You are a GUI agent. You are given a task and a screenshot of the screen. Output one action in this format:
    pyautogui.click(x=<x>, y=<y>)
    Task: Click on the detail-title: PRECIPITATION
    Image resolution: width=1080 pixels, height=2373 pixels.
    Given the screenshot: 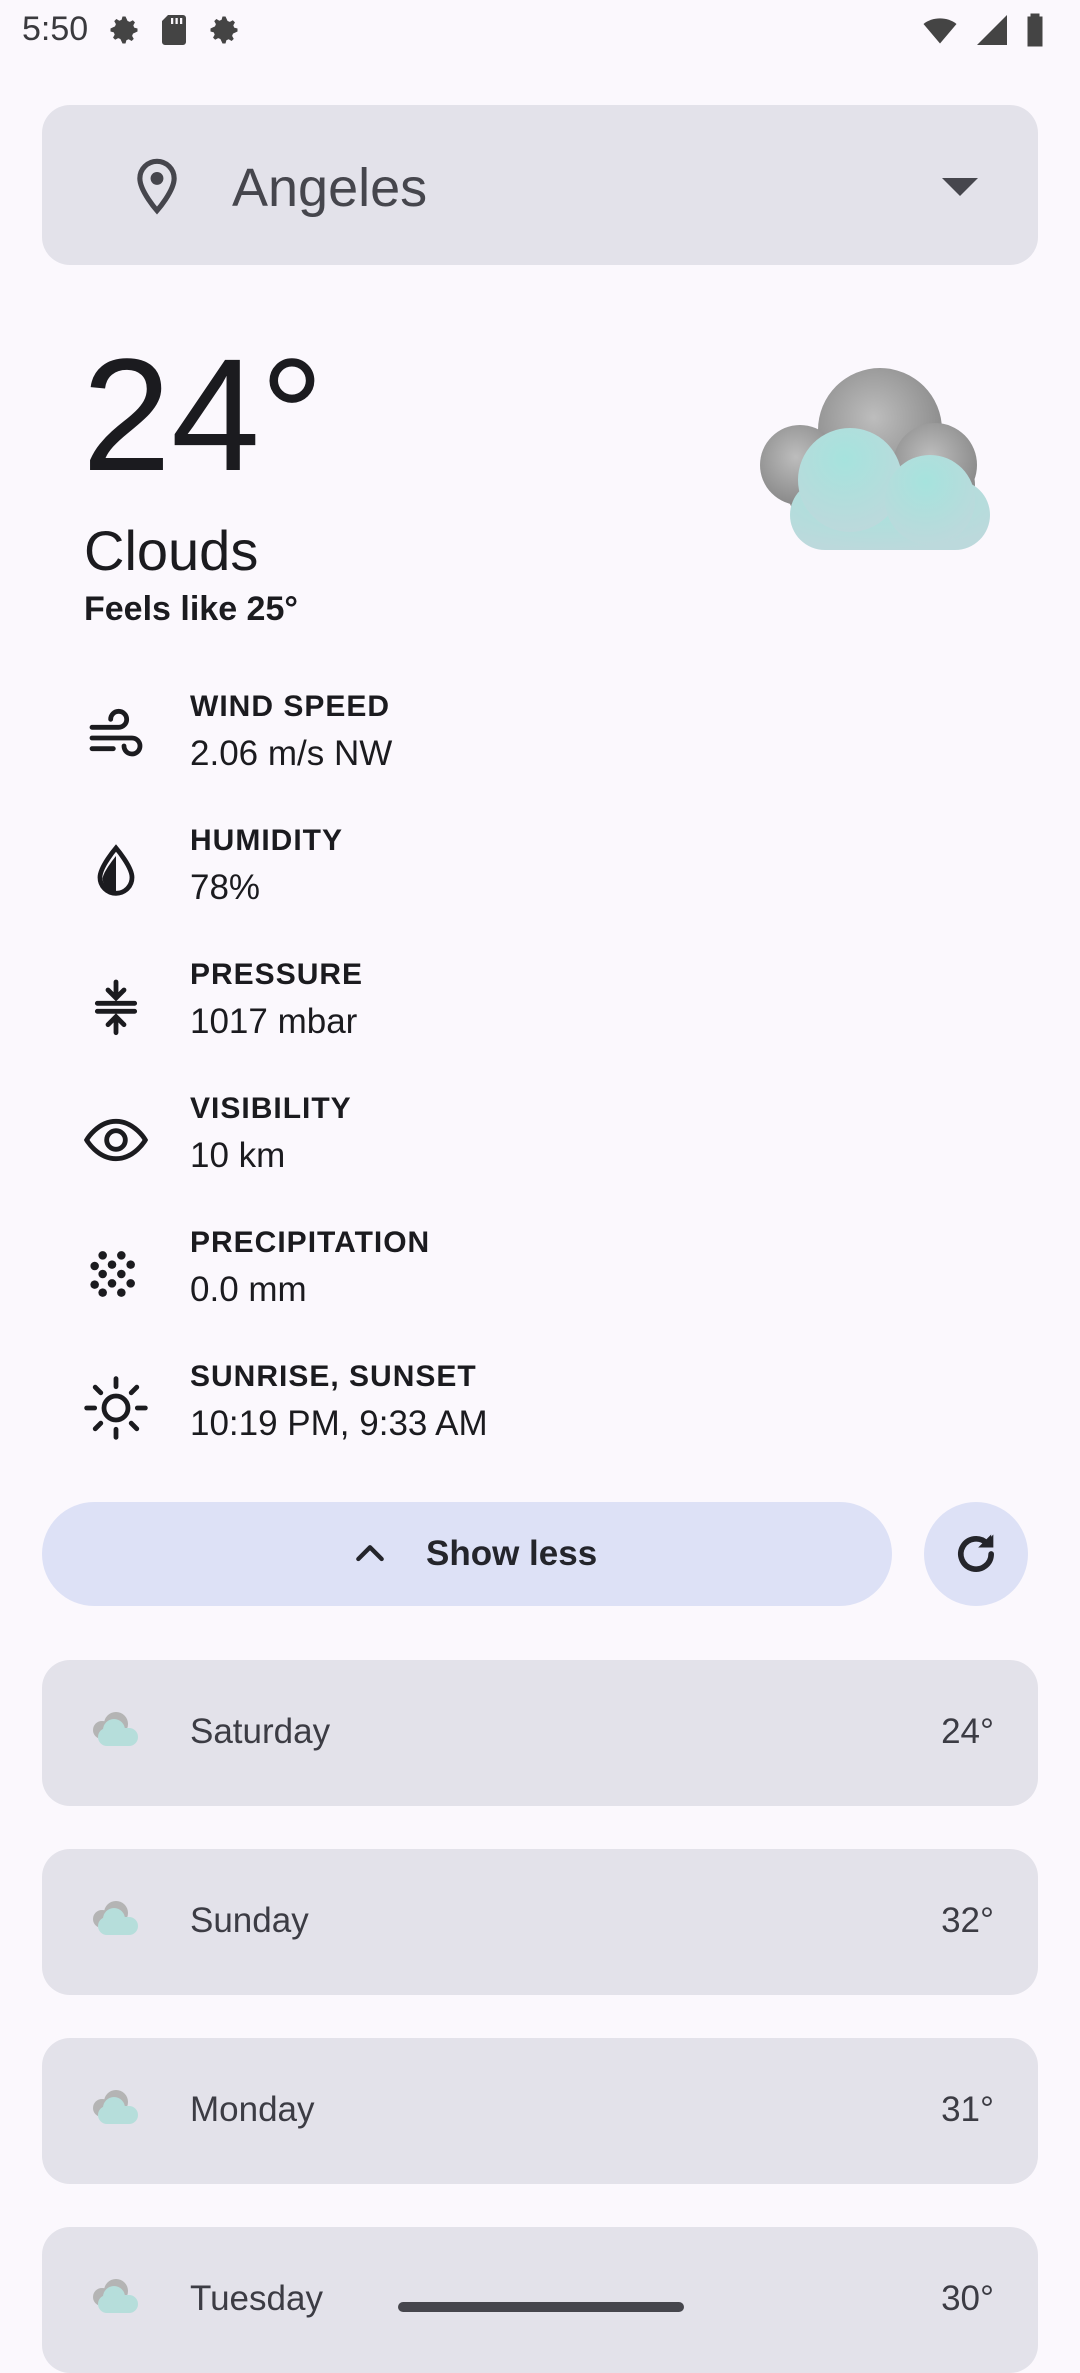 What is the action you would take?
    pyautogui.click(x=310, y=1242)
    